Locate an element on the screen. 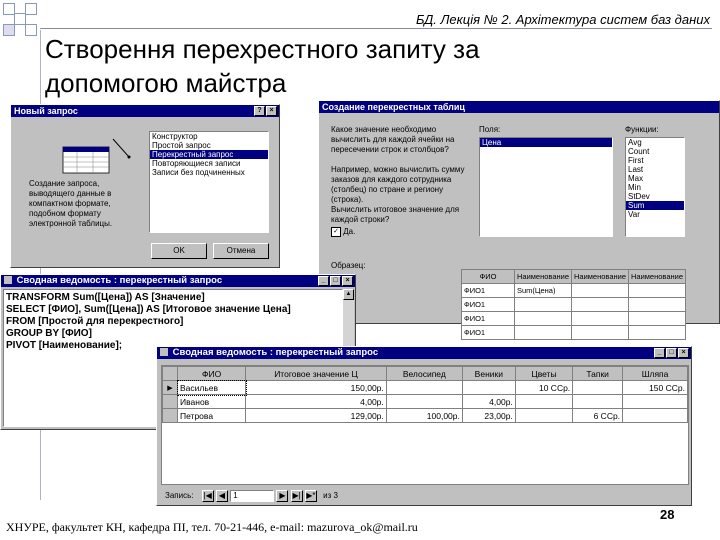 The image size is (720, 540). table-cell: 150,00р. is located at coordinates (316, 387).